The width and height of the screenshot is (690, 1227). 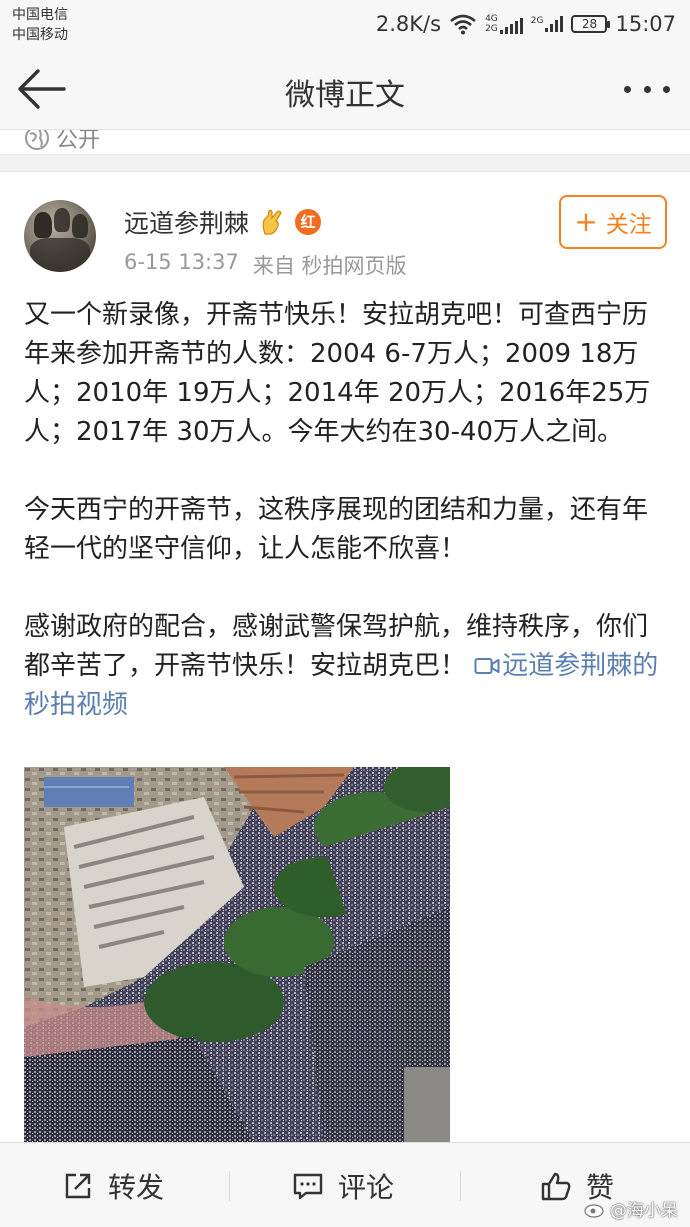 What do you see at coordinates (272, 222) in the screenshot?
I see `hand-gesture-icon` at bounding box center [272, 222].